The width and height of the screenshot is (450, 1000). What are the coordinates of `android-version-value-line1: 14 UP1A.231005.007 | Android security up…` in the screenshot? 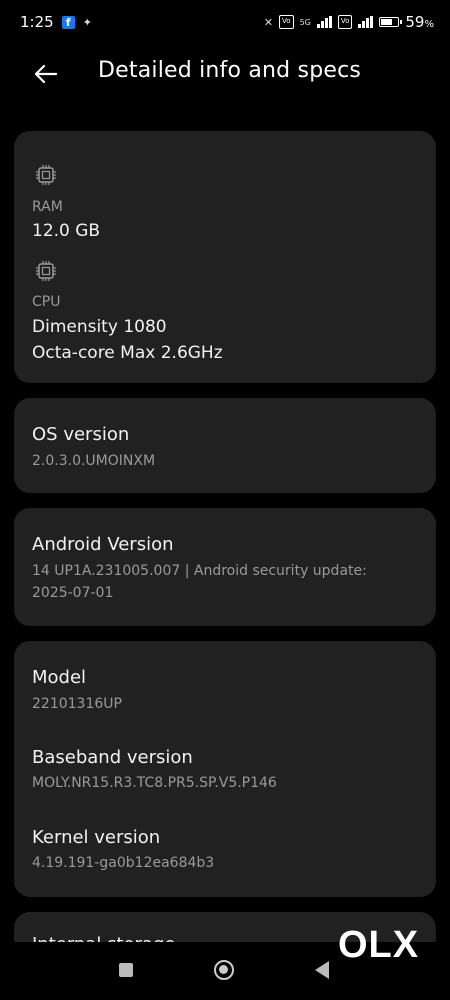 It's located at (199, 571).